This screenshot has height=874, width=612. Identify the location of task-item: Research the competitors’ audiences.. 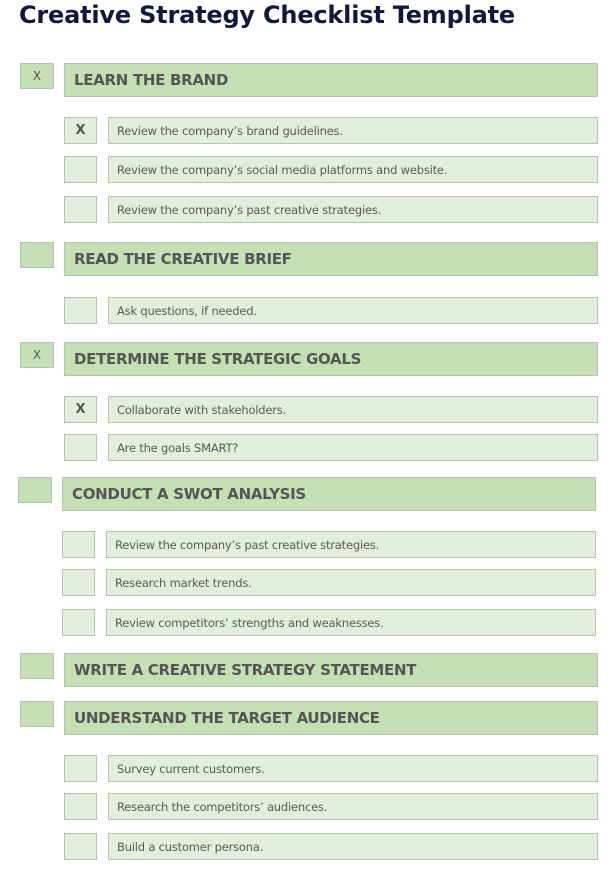
(353, 806).